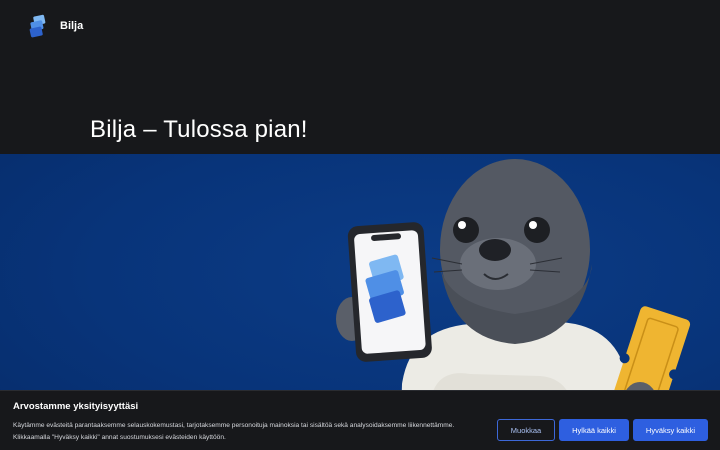  Describe the element at coordinates (54, 26) in the screenshot. I see `brand-home-link: Bilja` at that location.